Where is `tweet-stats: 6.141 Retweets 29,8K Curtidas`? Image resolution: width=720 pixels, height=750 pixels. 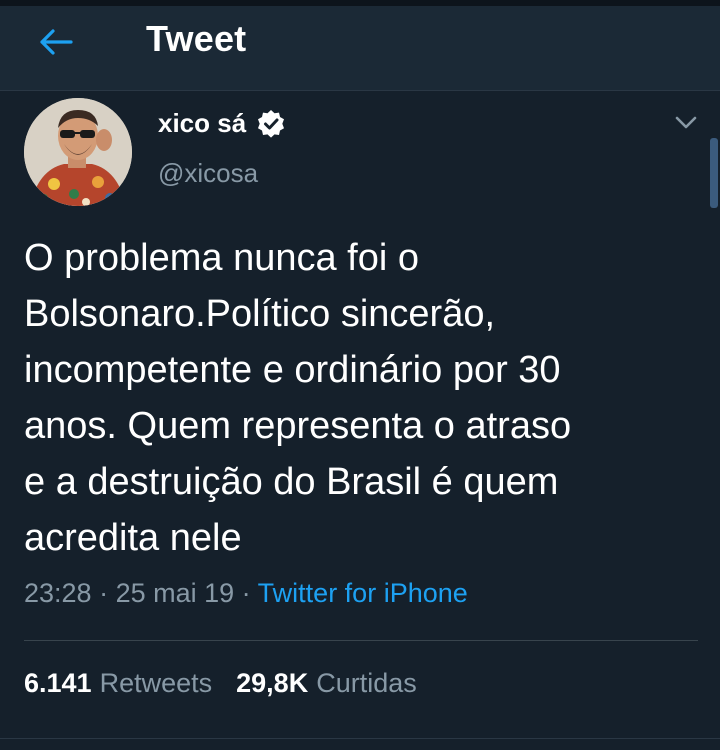
tweet-stats: 6.141 Retweets 29,8K Curtidas is located at coordinates (232, 683).